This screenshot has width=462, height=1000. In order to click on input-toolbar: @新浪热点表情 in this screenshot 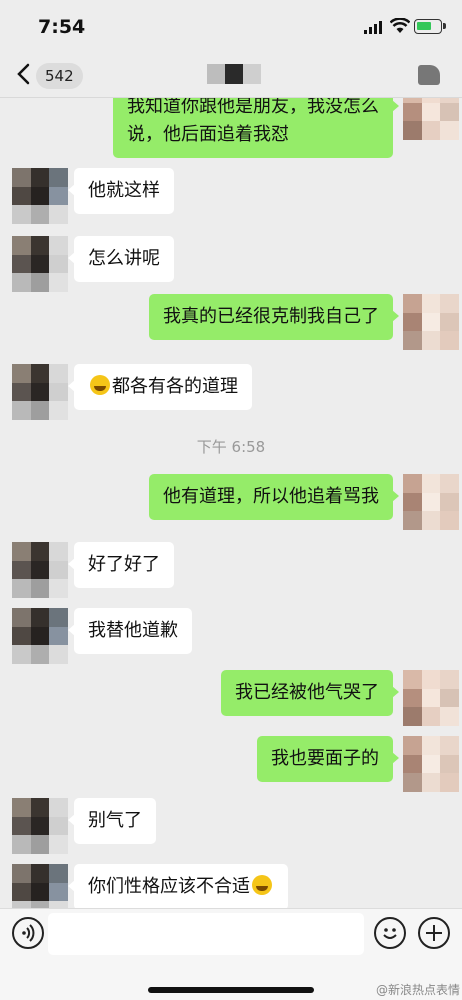, I will do `click(231, 954)`.